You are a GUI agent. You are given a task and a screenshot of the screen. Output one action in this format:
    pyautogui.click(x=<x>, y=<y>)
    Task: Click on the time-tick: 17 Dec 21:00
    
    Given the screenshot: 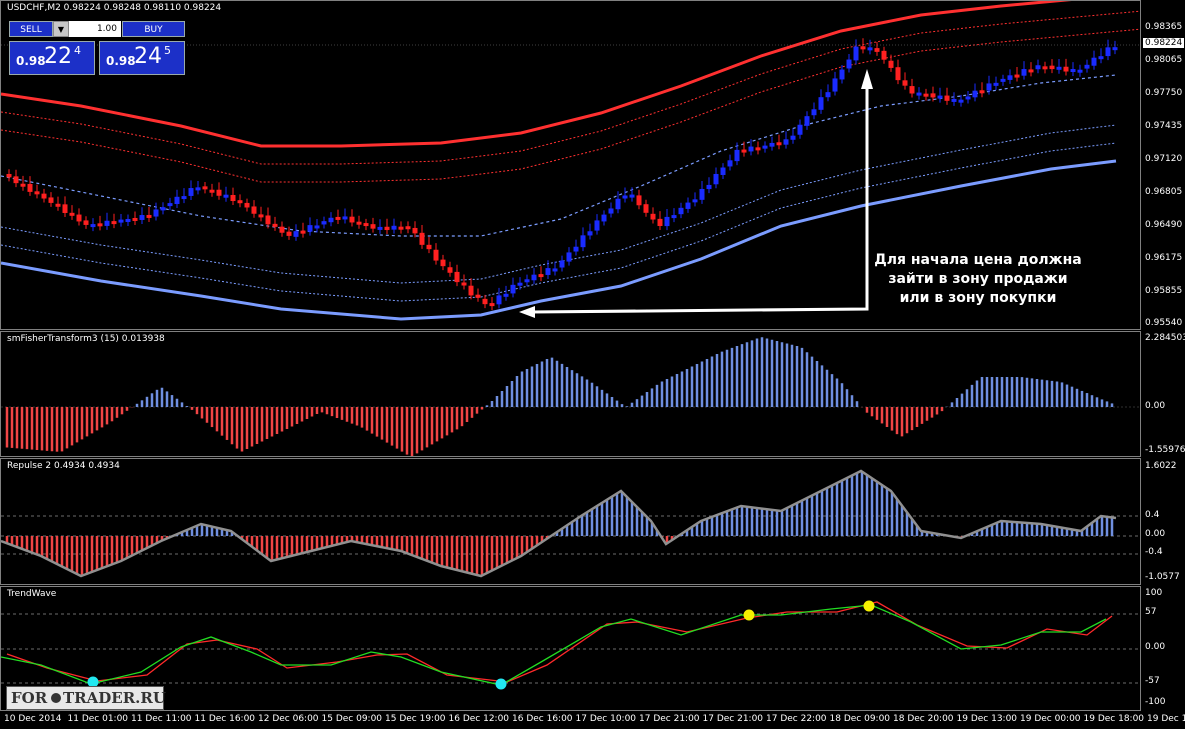 What is the action you would take?
    pyautogui.click(x=733, y=719)
    